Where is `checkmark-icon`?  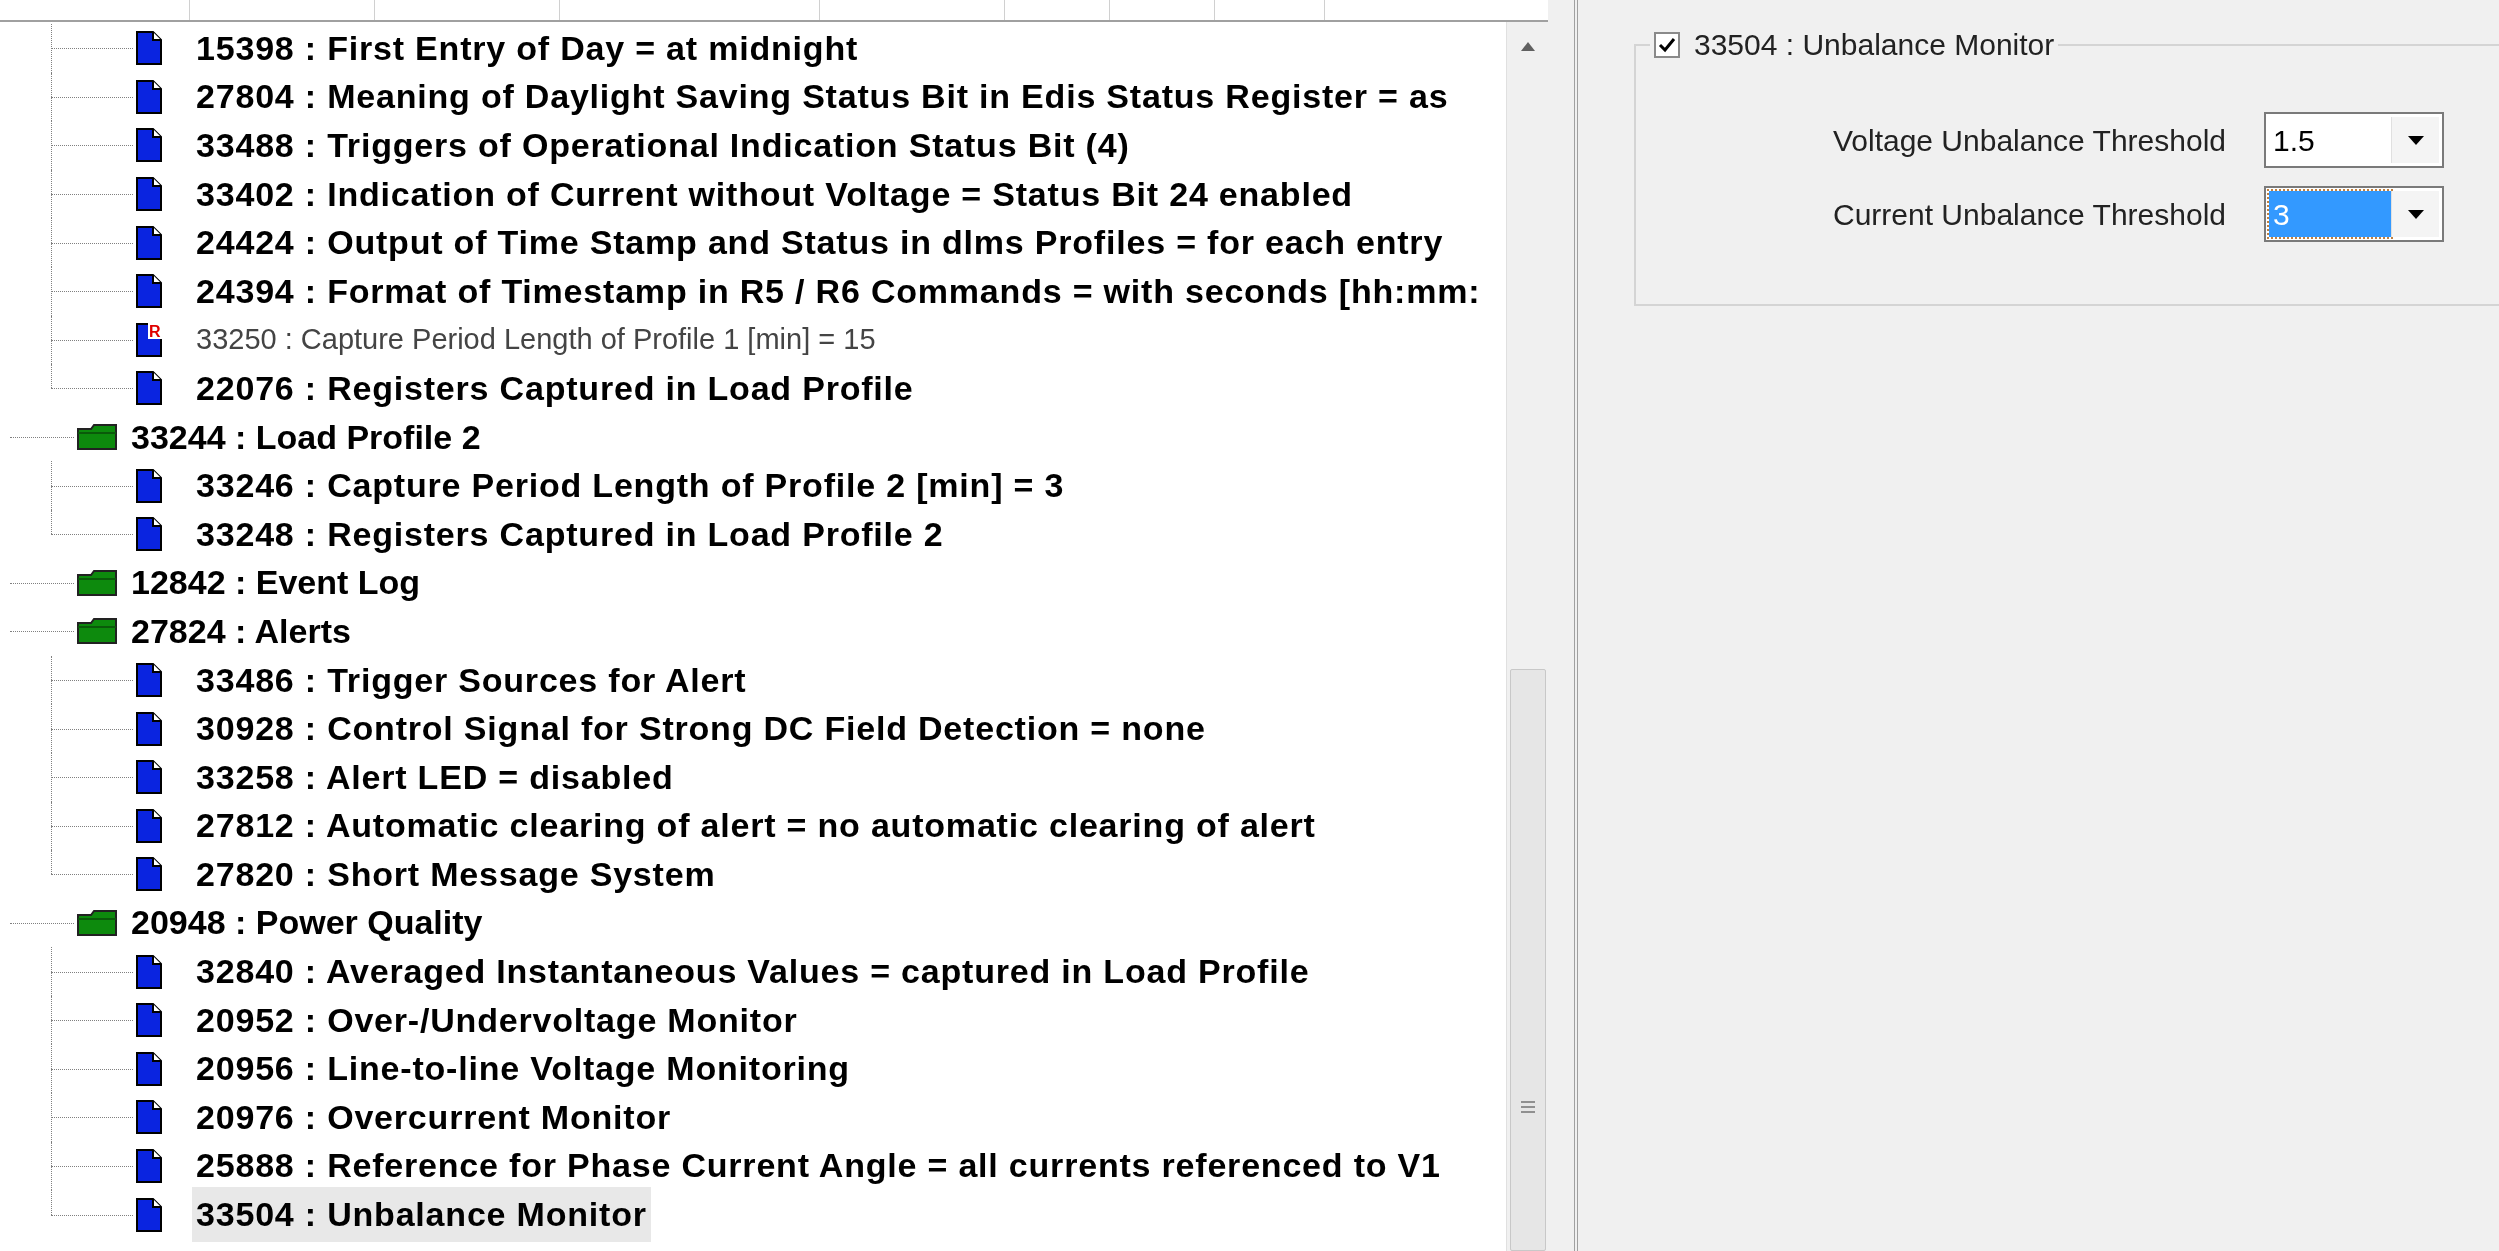 checkmark-icon is located at coordinates (1667, 44).